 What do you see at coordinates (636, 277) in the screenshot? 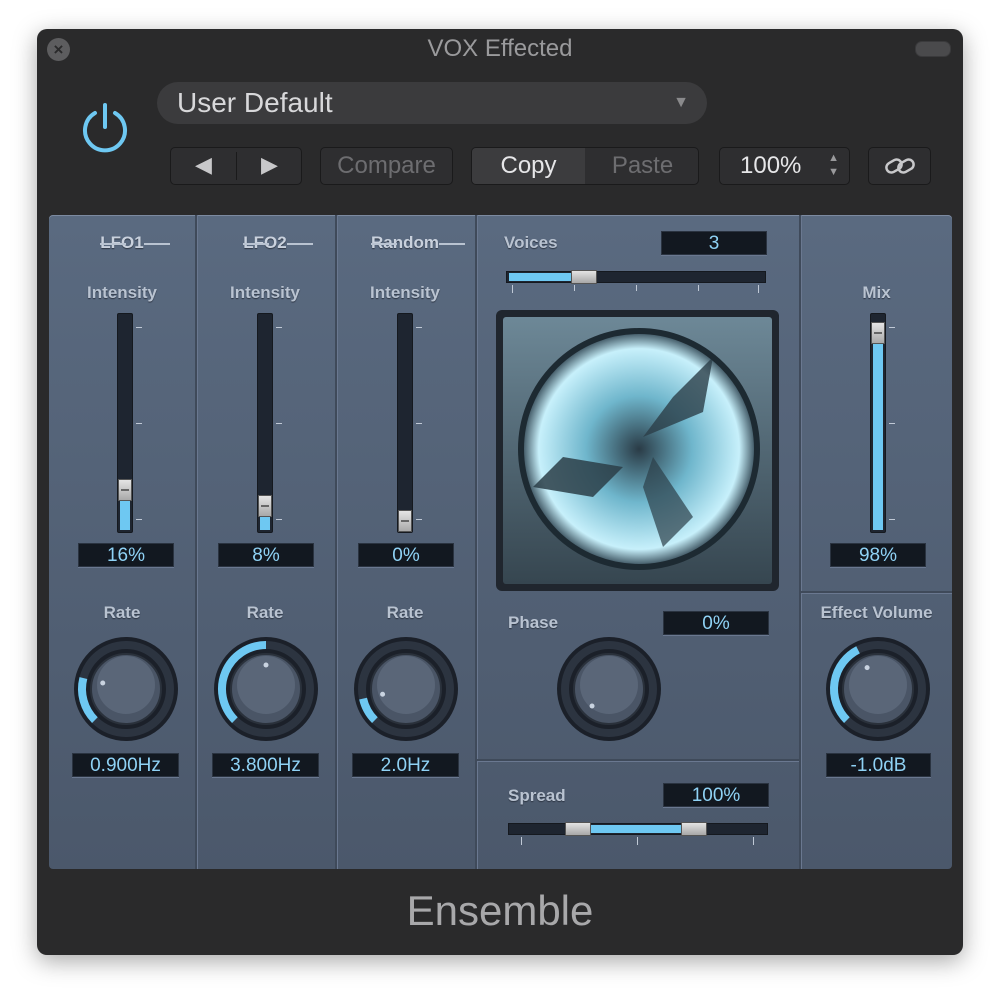
I see `voices-slider` at bounding box center [636, 277].